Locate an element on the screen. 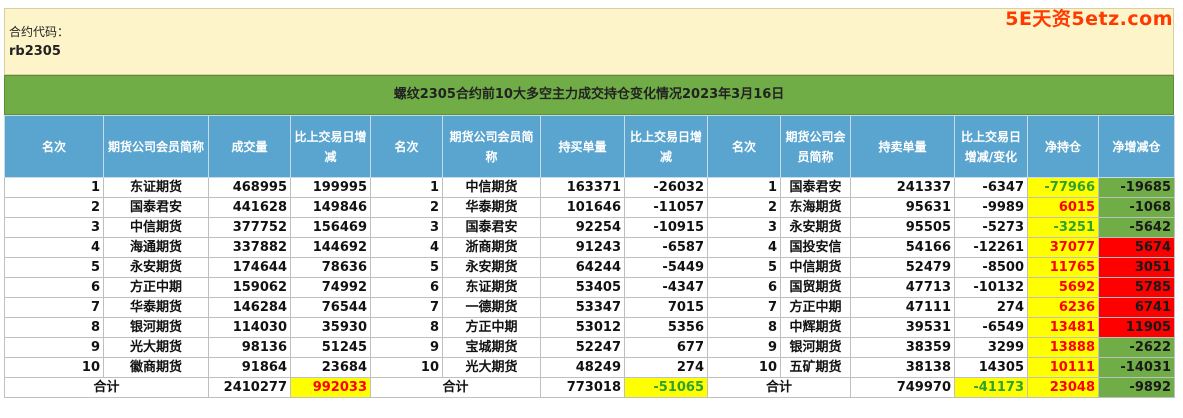  cell-member-short: 国投安信 is located at coordinates (815, 247).